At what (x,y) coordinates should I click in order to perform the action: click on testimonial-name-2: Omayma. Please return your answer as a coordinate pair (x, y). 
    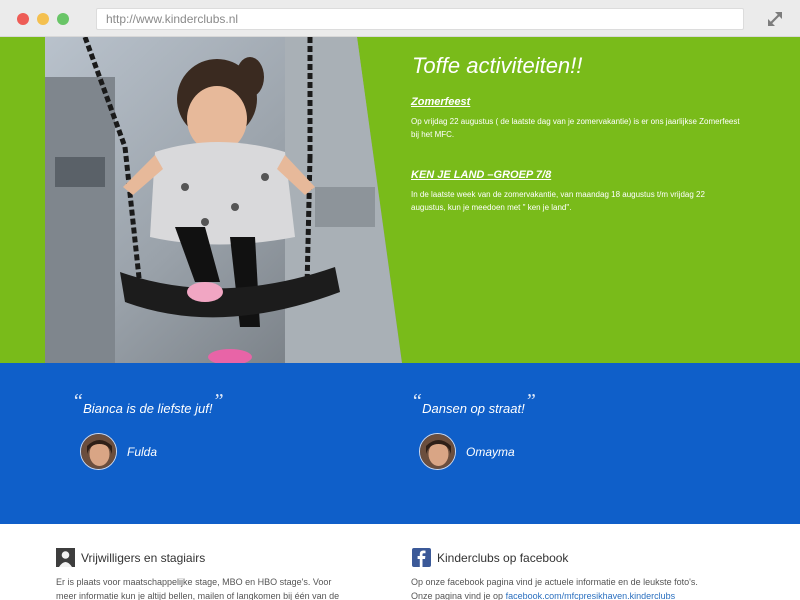
    Looking at the image, I should click on (490, 452).